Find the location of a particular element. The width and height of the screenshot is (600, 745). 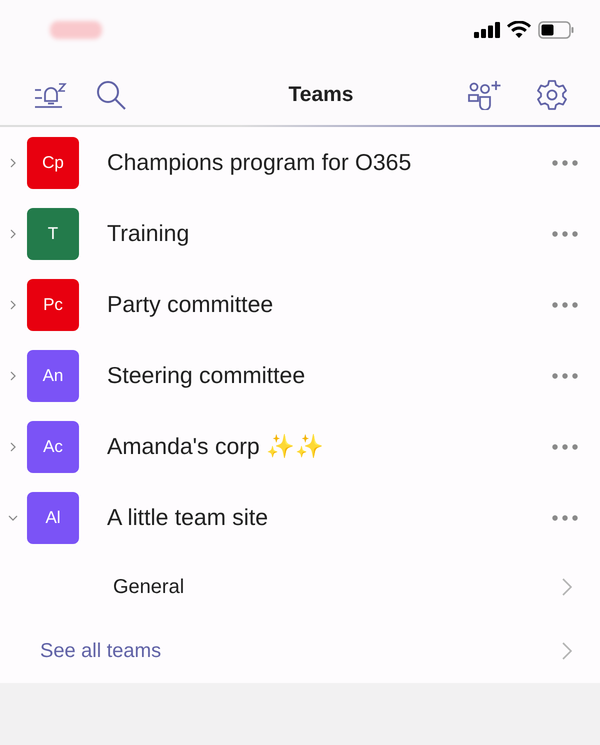

team-name: Steering committee is located at coordinates (329, 375).